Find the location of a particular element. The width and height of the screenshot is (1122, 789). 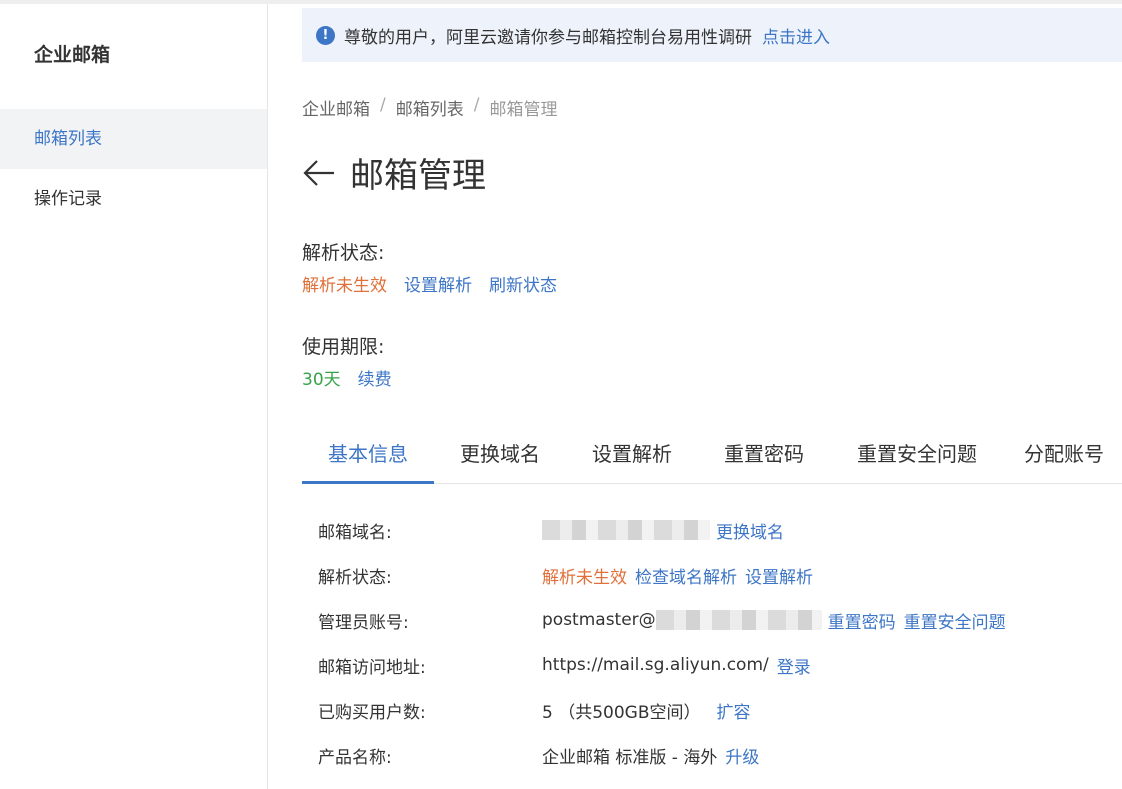

tab-basic-info: 基本信息 is located at coordinates (368, 457).